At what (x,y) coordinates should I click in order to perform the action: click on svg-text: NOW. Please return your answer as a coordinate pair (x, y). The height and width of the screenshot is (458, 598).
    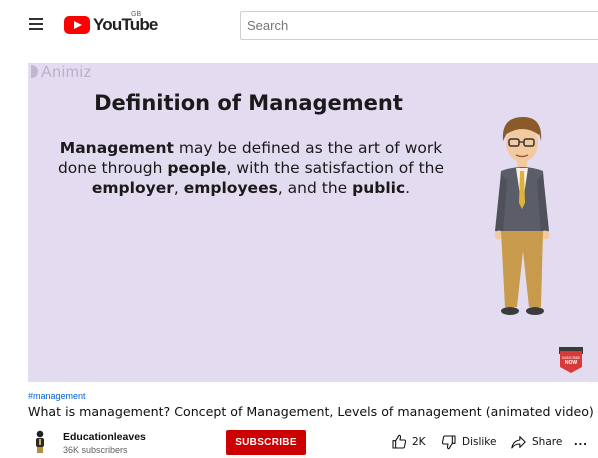
    Looking at the image, I should click on (571, 363).